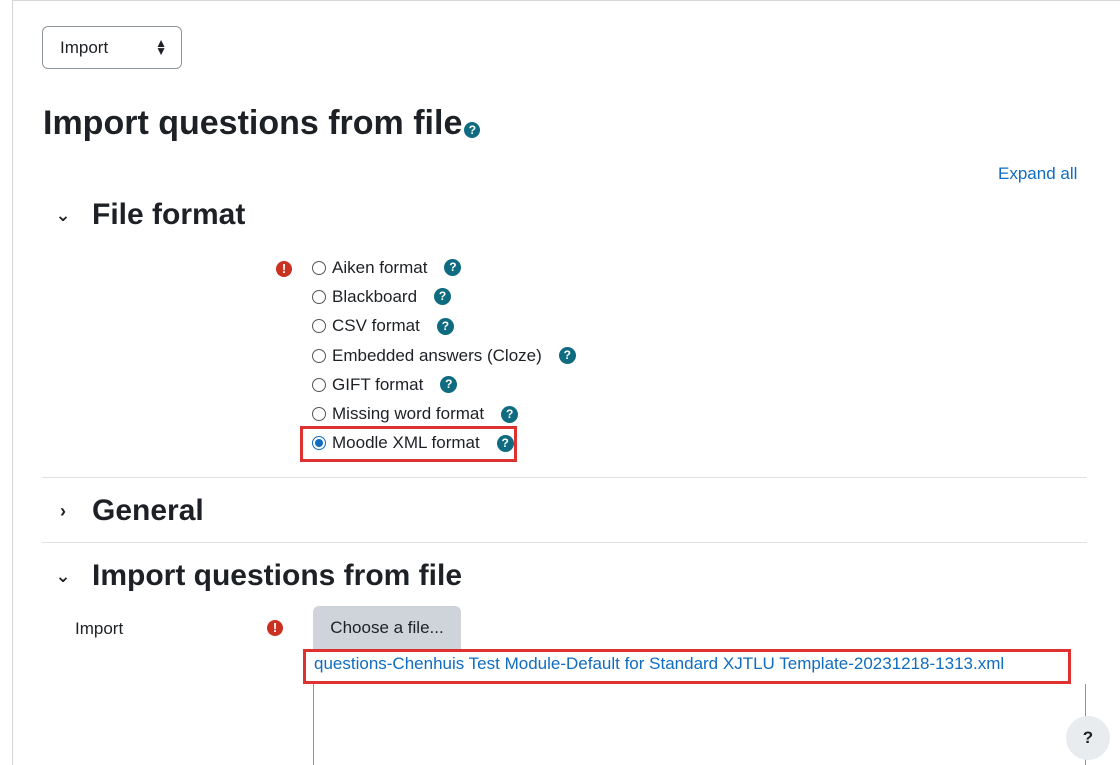  What do you see at coordinates (161, 47) in the screenshot?
I see `up-down-arrows-icon: ▲ ▼` at bounding box center [161, 47].